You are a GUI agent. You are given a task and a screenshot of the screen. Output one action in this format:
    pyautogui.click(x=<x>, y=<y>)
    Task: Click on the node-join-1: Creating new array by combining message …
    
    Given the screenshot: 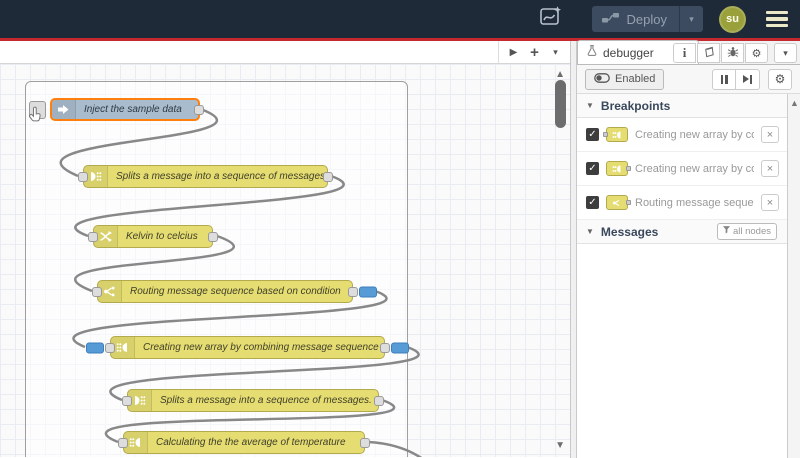 What is the action you would take?
    pyautogui.click(x=247, y=347)
    